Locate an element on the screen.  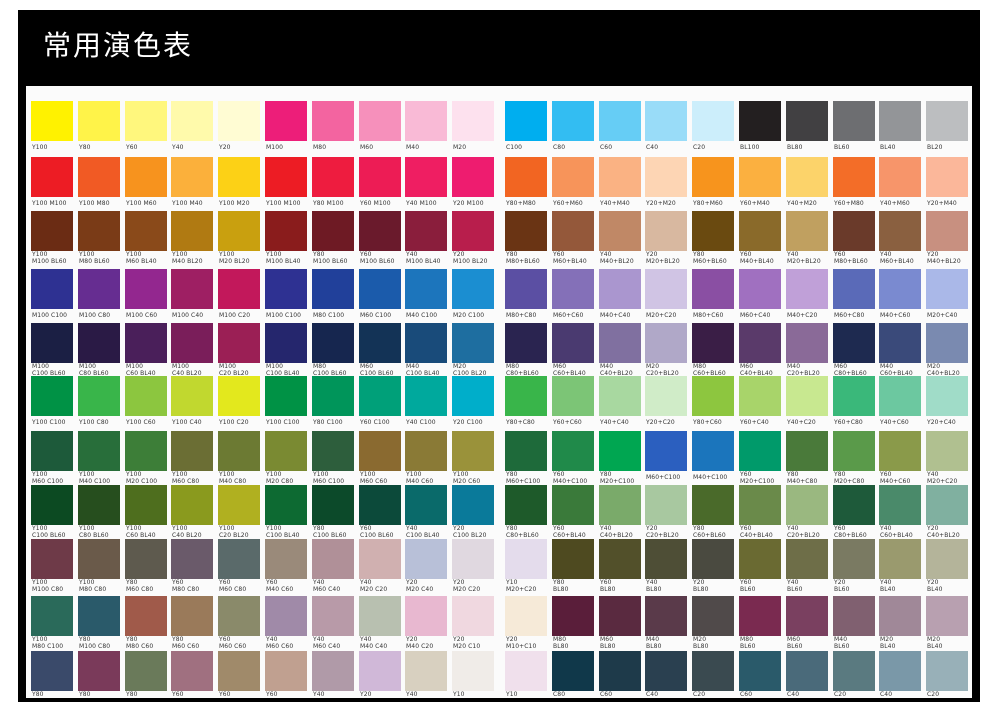
swatch-label: Y60 M100 BL60 is located at coordinates (377, 258).